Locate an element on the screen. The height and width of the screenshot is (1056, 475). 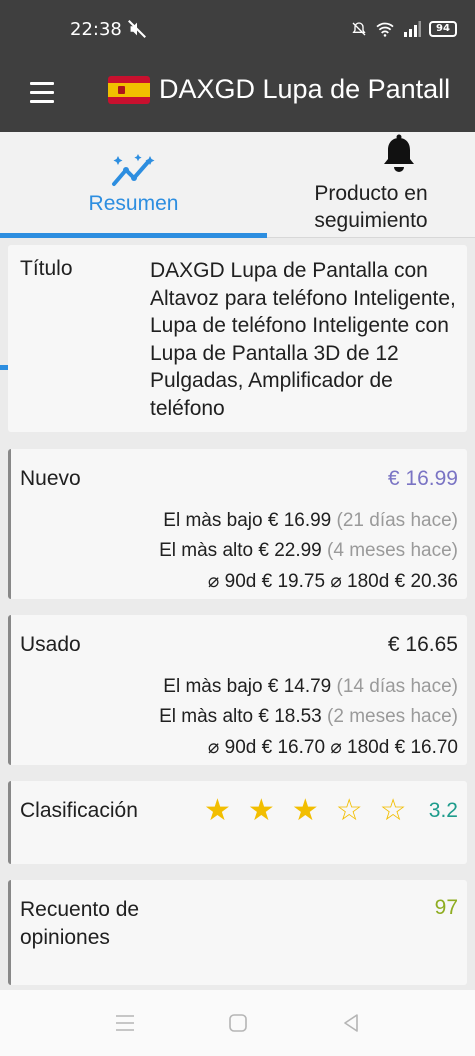
used-highest-when: (2 meses hace) is located at coordinates (392, 716).